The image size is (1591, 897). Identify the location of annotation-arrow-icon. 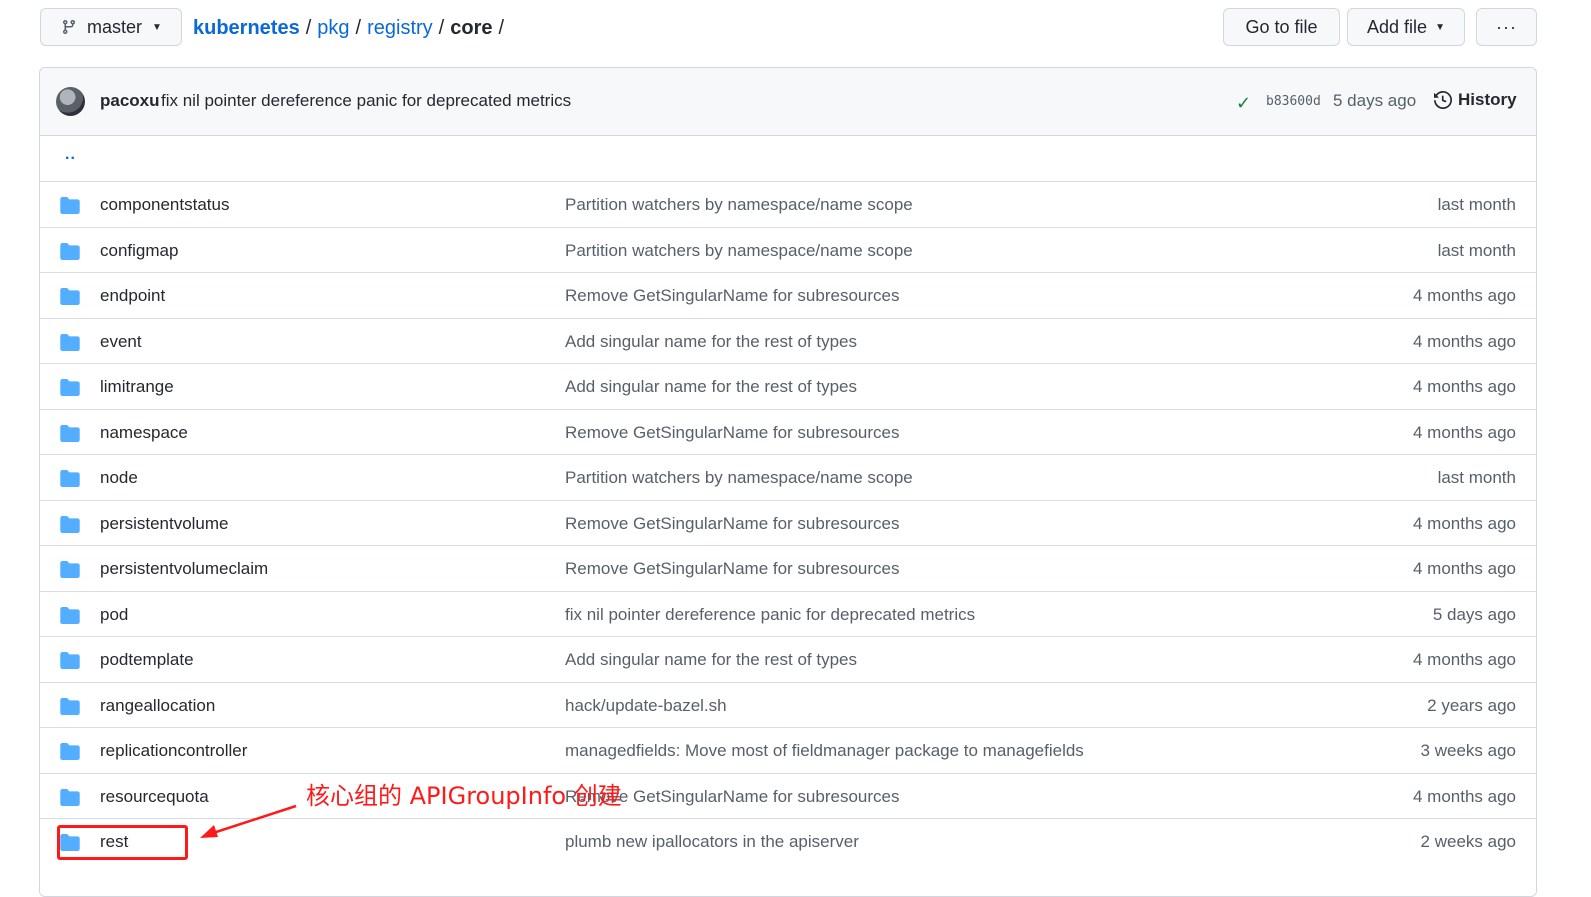
(248, 821).